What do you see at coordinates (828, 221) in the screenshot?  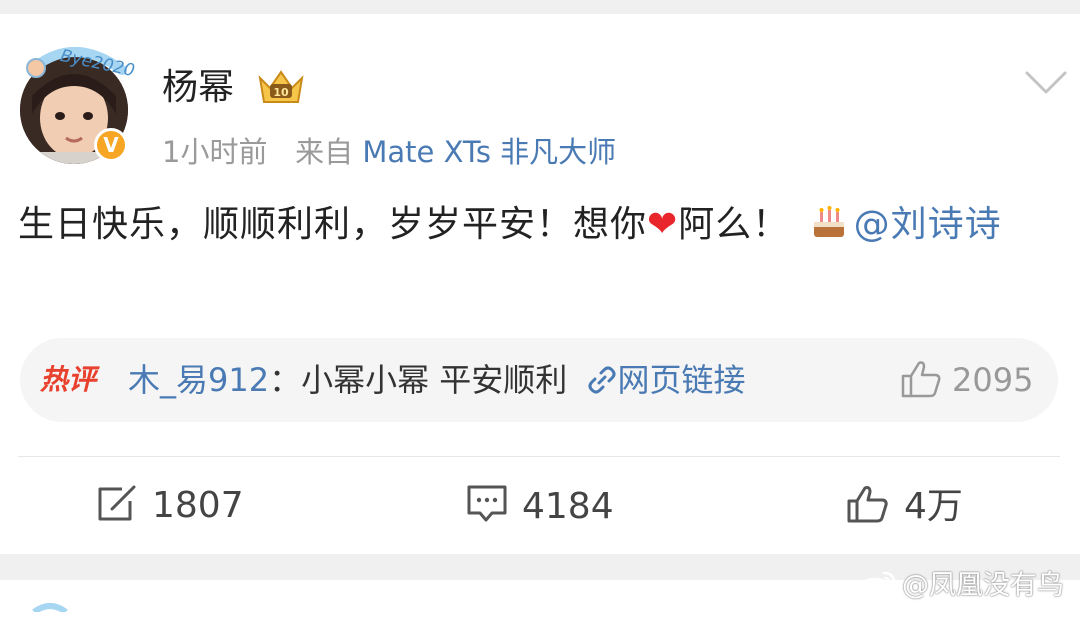 I see `cake-emoji` at bounding box center [828, 221].